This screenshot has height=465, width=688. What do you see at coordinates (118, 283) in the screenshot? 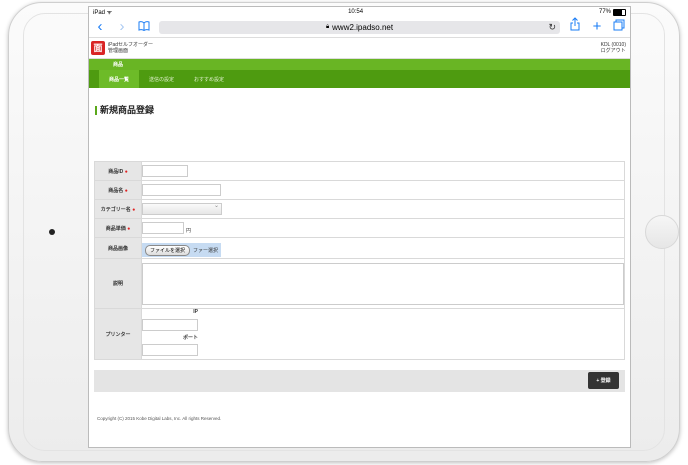
I see `description-label: 説明` at bounding box center [118, 283].